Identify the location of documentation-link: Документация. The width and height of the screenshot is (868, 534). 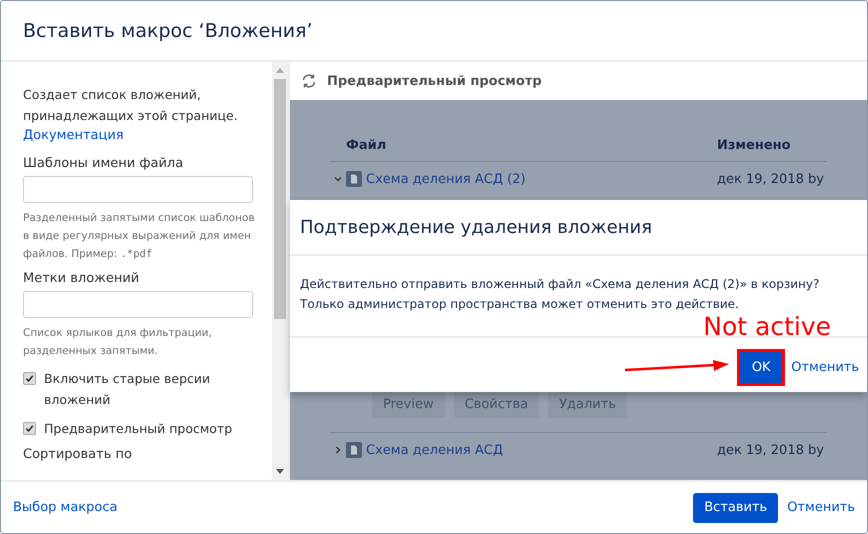
(73, 136).